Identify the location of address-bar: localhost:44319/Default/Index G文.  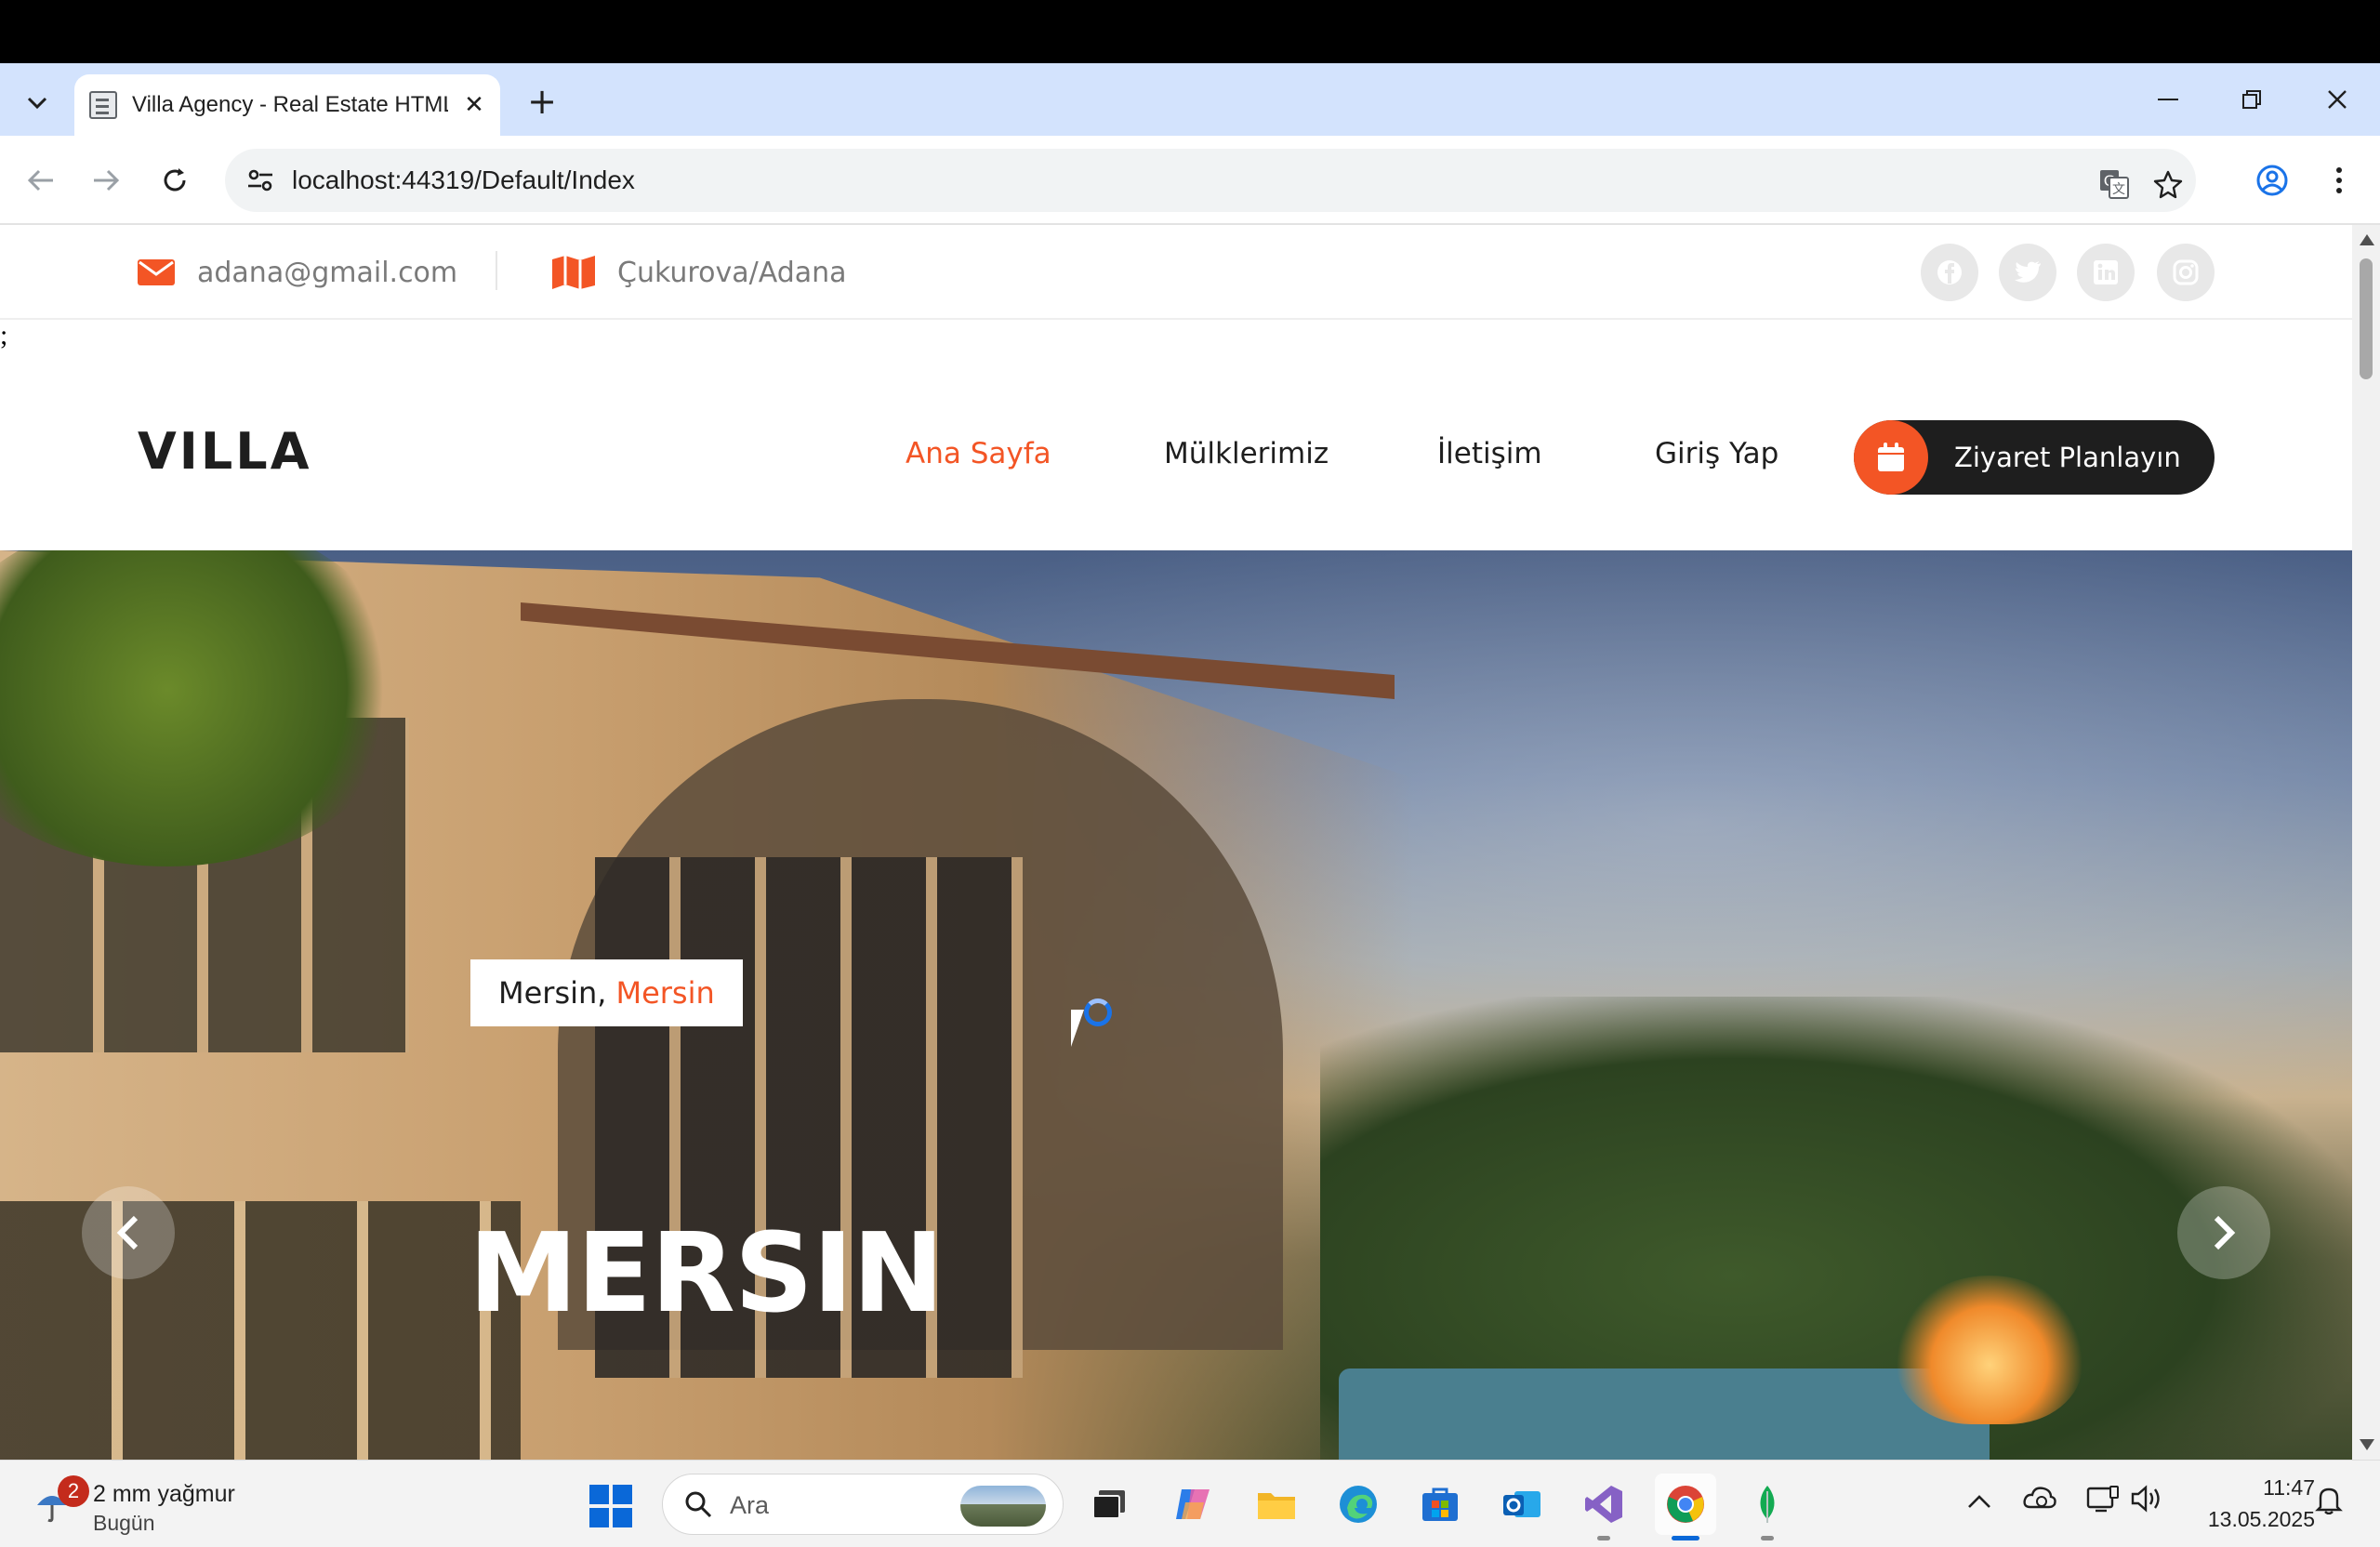
(1210, 180).